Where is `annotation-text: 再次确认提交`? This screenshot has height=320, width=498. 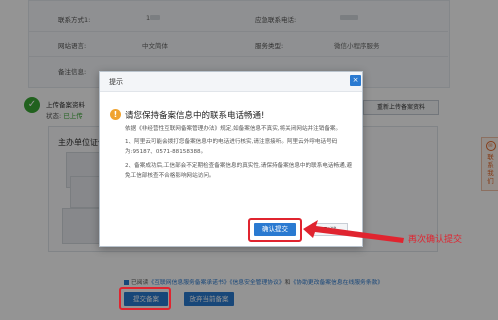 annotation-text: 再次确认提交 is located at coordinates (435, 240).